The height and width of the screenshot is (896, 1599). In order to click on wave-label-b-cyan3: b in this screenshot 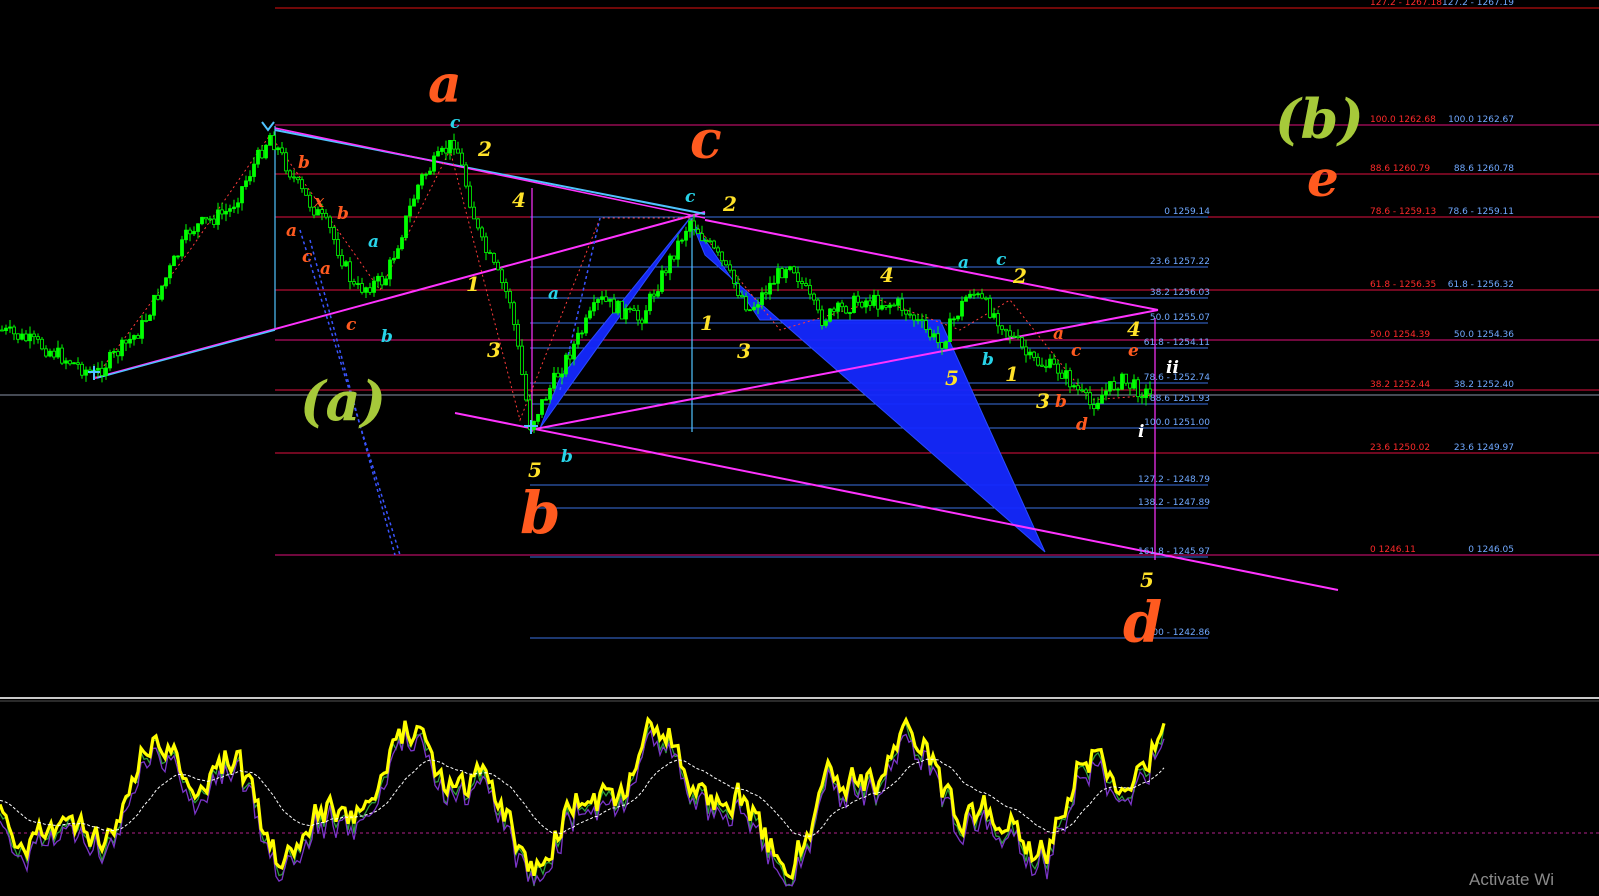, I will do `click(988, 360)`.